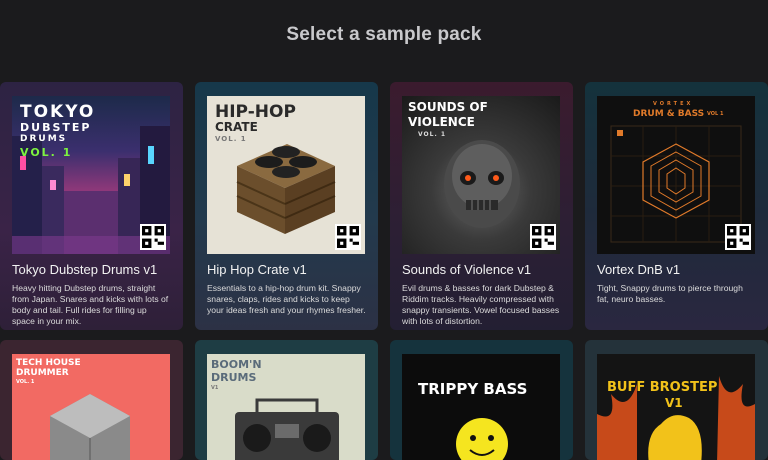 The image size is (768, 460). What do you see at coordinates (482, 439) in the screenshot?
I see `smiley-face-illustration` at bounding box center [482, 439].